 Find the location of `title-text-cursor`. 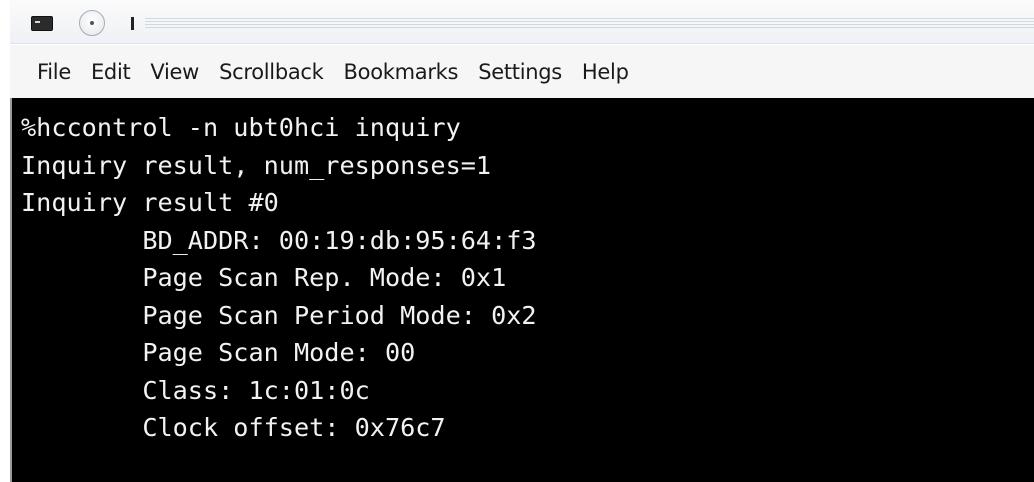

title-text-cursor is located at coordinates (132, 23).